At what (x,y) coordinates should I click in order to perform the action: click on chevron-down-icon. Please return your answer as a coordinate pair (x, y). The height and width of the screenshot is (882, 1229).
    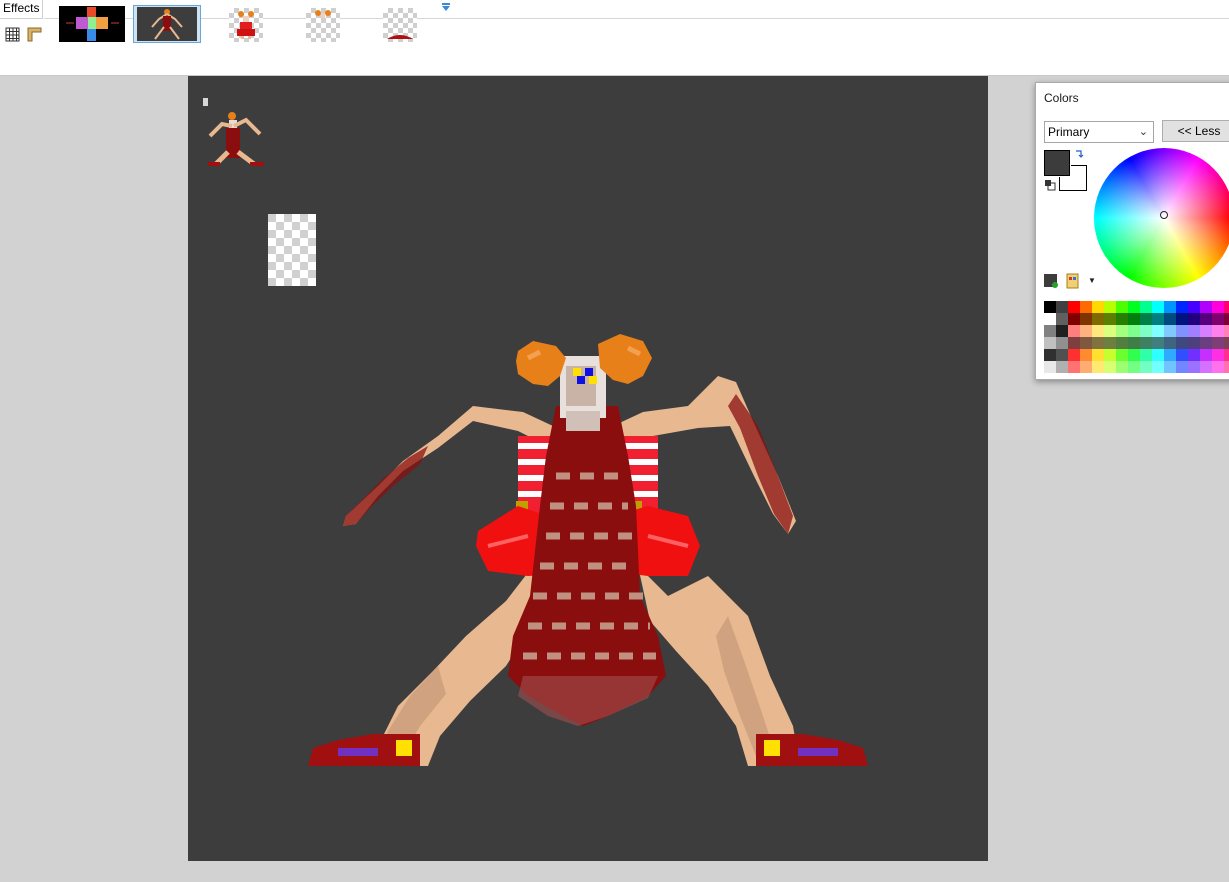
    Looking at the image, I should click on (446, 7).